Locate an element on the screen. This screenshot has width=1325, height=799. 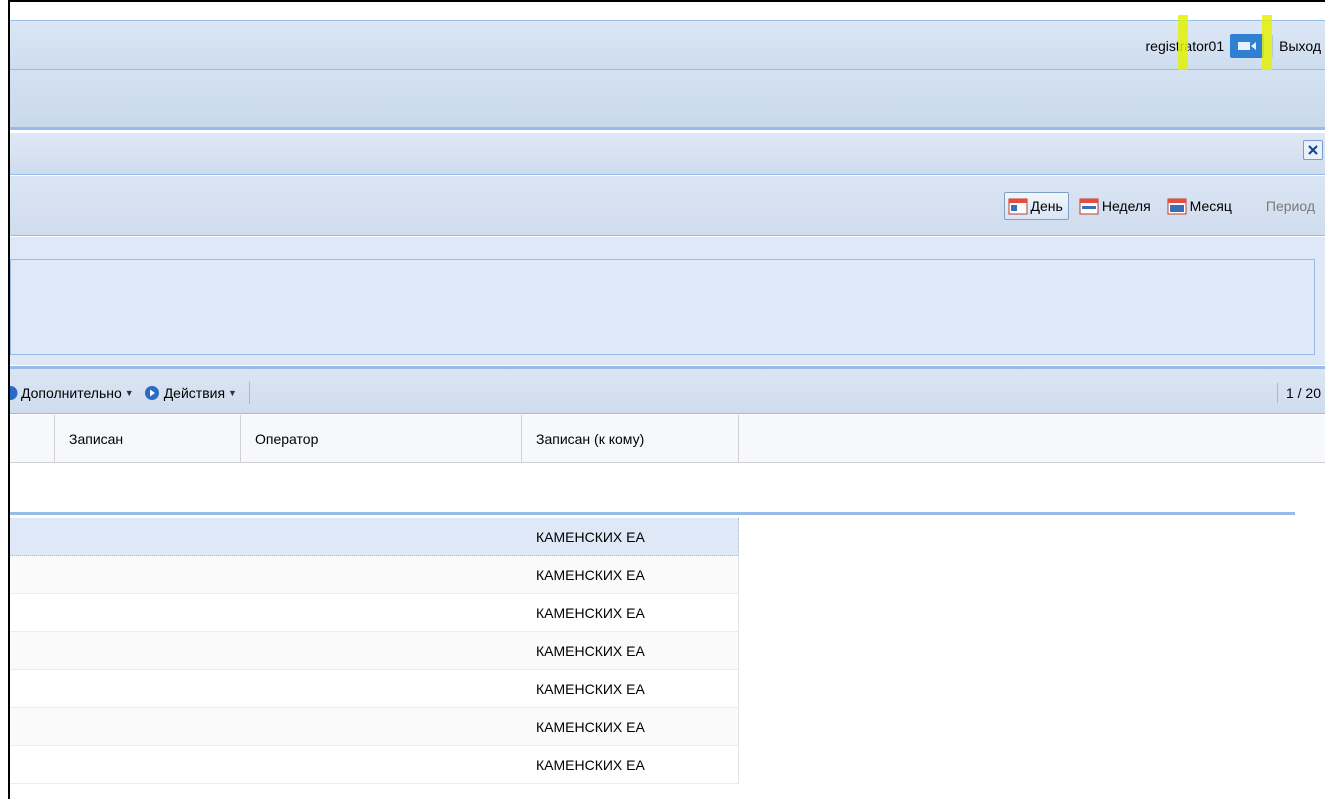
logout-link: Выход is located at coordinates (1300, 46).